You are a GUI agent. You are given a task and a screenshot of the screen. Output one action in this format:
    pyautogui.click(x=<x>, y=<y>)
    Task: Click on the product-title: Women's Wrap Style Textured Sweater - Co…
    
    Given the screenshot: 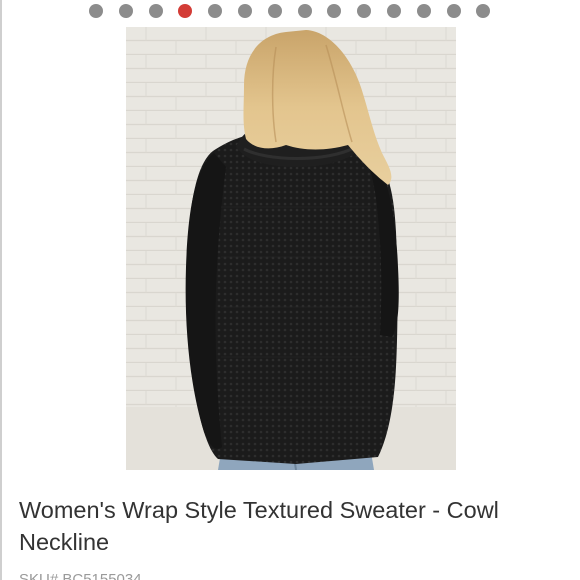 What is the action you would take?
    pyautogui.click(x=259, y=526)
    